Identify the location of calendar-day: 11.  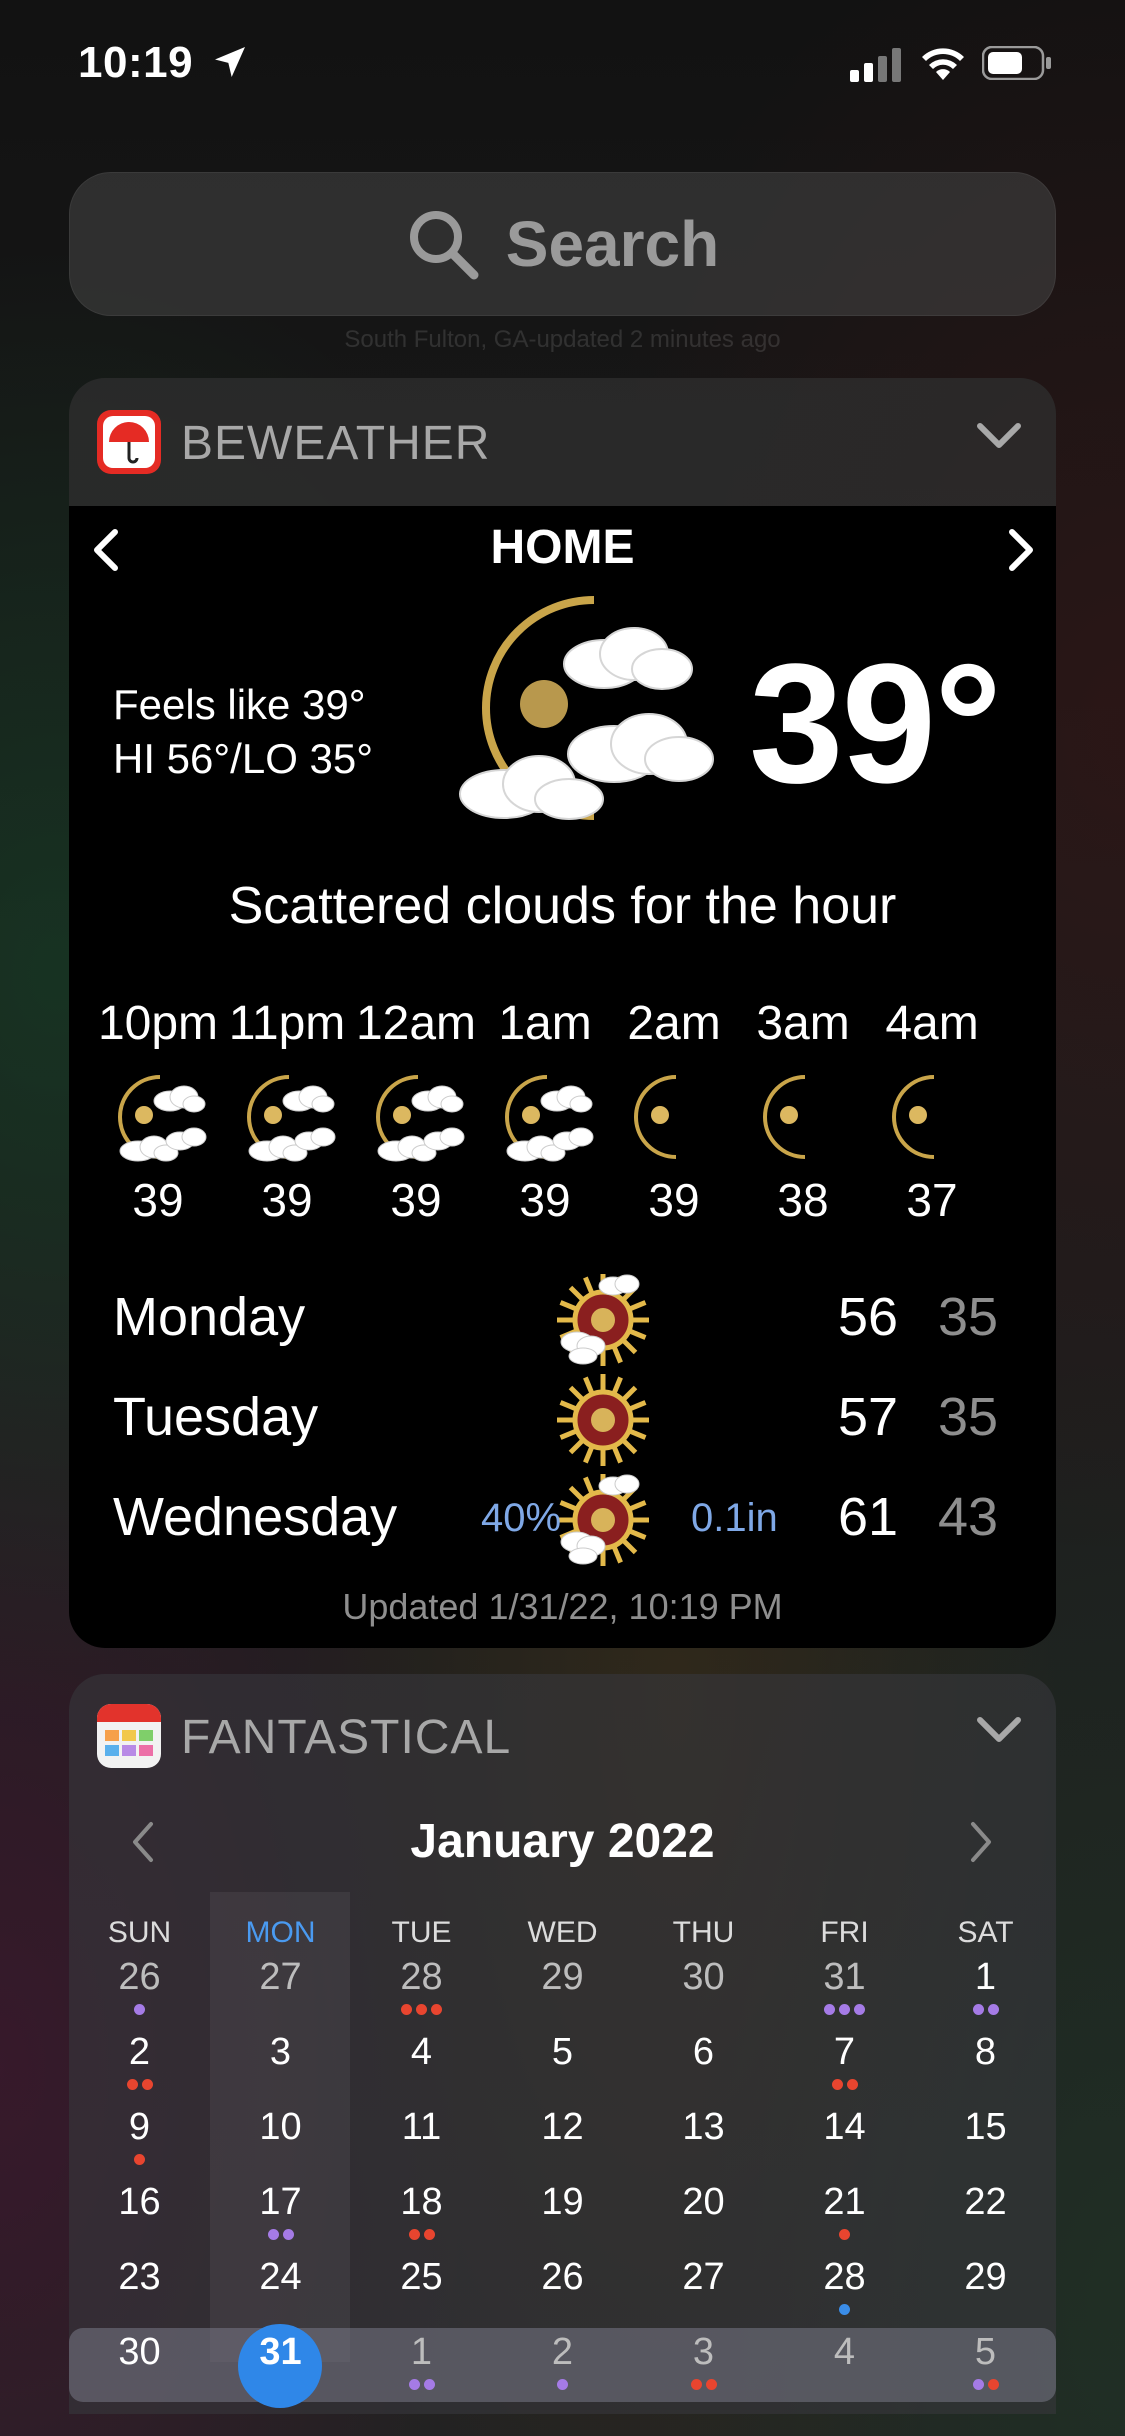
(421, 2127).